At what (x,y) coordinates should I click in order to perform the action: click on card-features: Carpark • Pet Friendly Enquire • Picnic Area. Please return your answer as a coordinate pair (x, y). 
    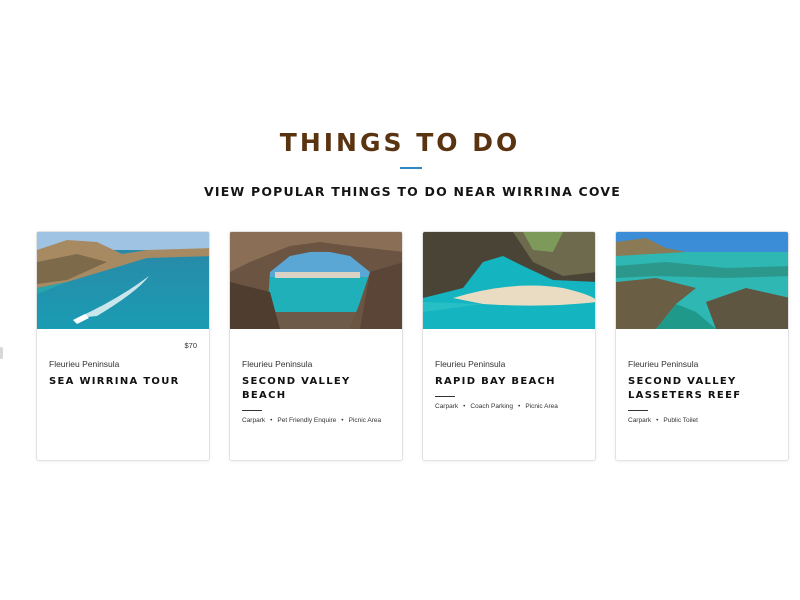
    Looking at the image, I should click on (312, 420).